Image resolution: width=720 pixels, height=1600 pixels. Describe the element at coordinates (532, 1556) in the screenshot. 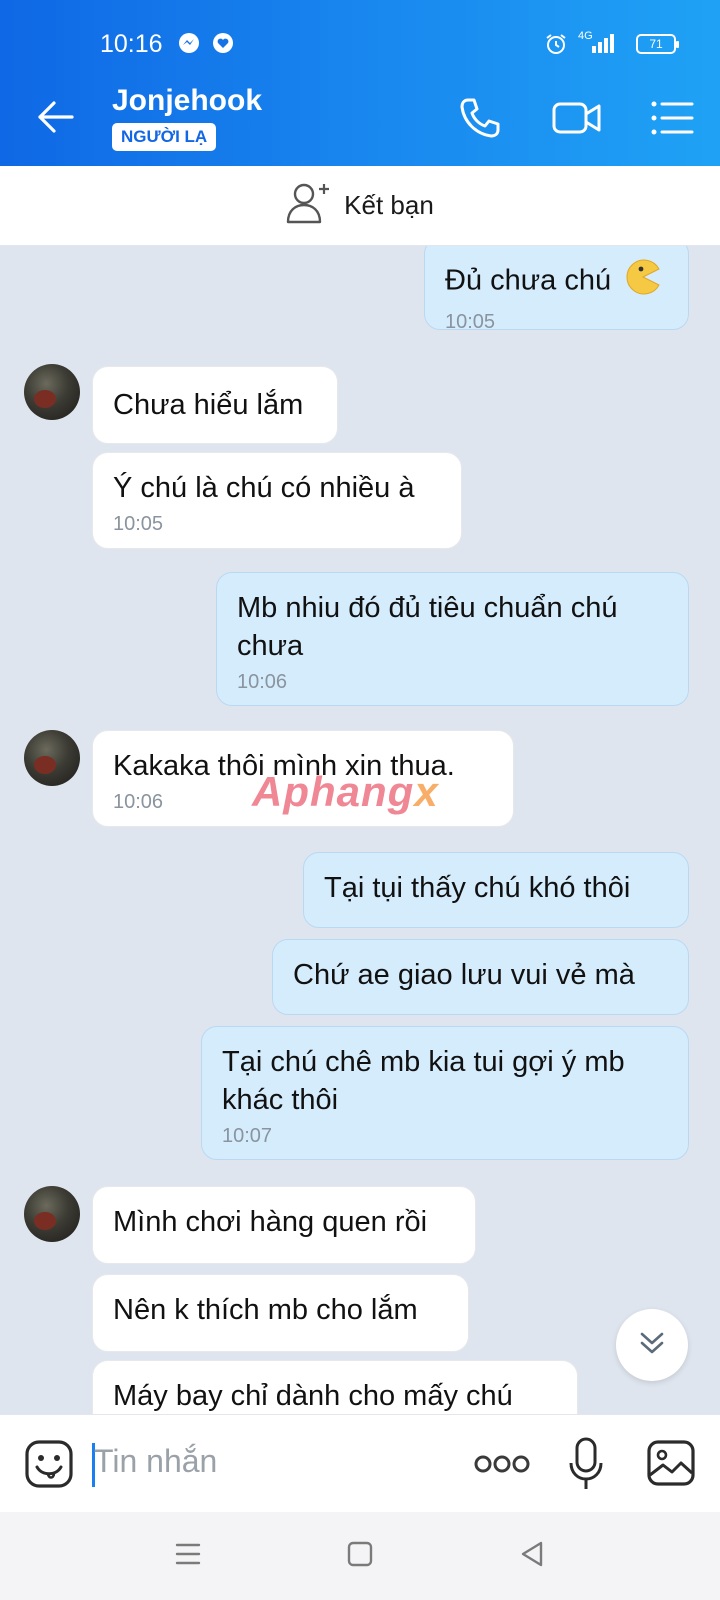

I see `back-triangle-icon` at that location.